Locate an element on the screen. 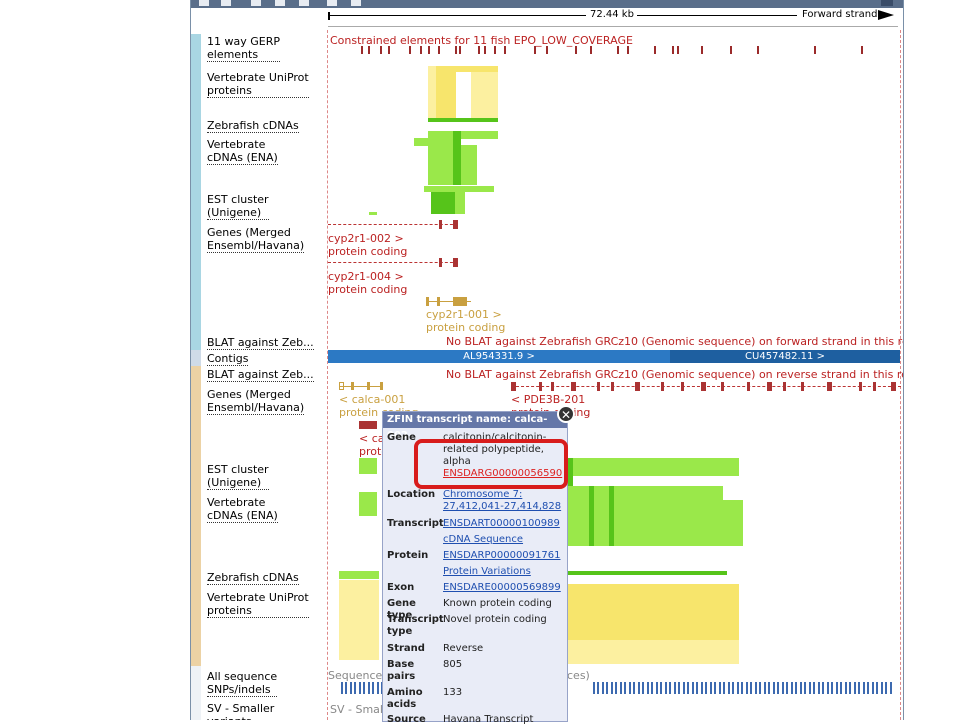 The height and width of the screenshot is (726, 960). popup-title: ZFIN transcript name: calca-002 is located at coordinates (475, 426).